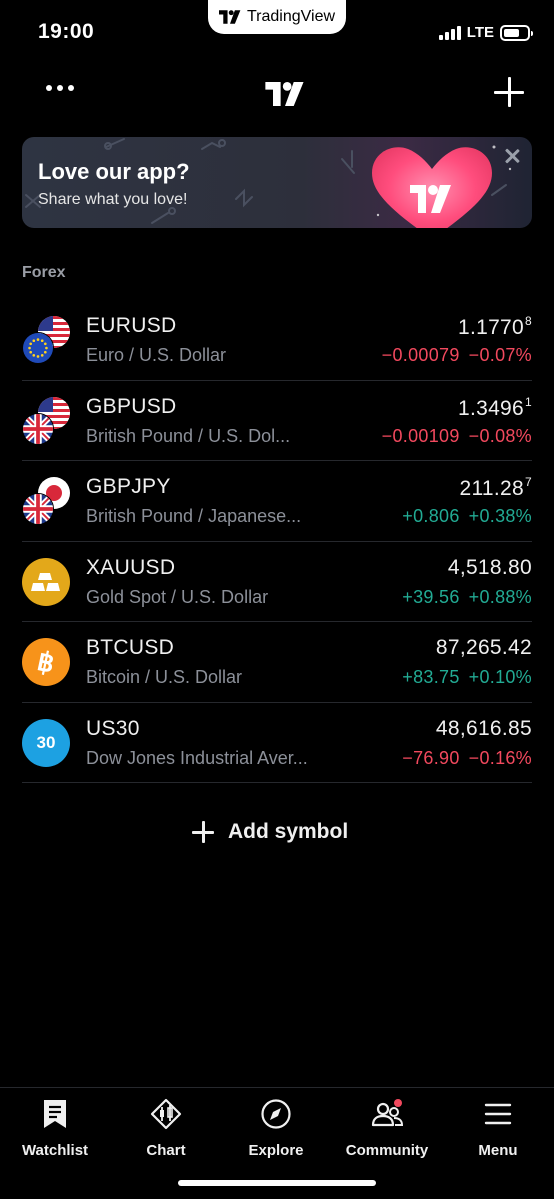 This screenshot has width=554, height=1199. I want to click on tab-label: Community, so click(387, 1150).